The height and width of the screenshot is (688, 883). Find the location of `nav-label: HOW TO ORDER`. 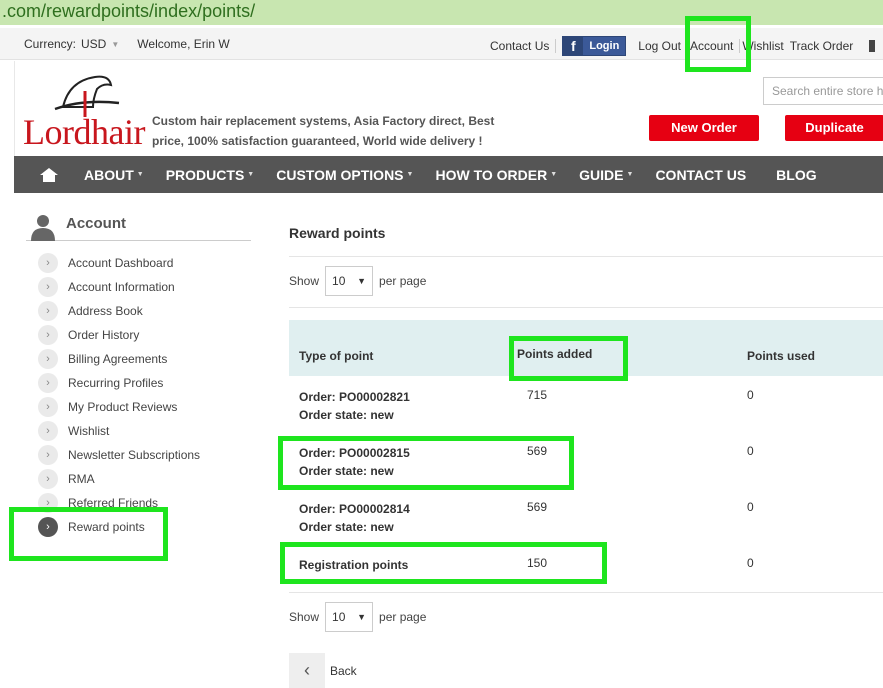

nav-label: HOW TO ORDER is located at coordinates (491, 174).